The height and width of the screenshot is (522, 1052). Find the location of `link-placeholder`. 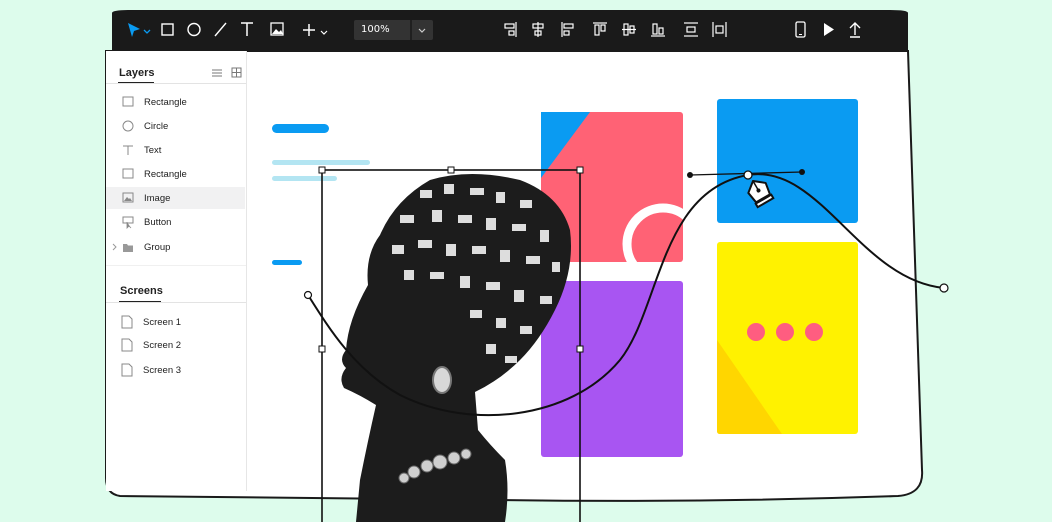

link-placeholder is located at coordinates (287, 262).